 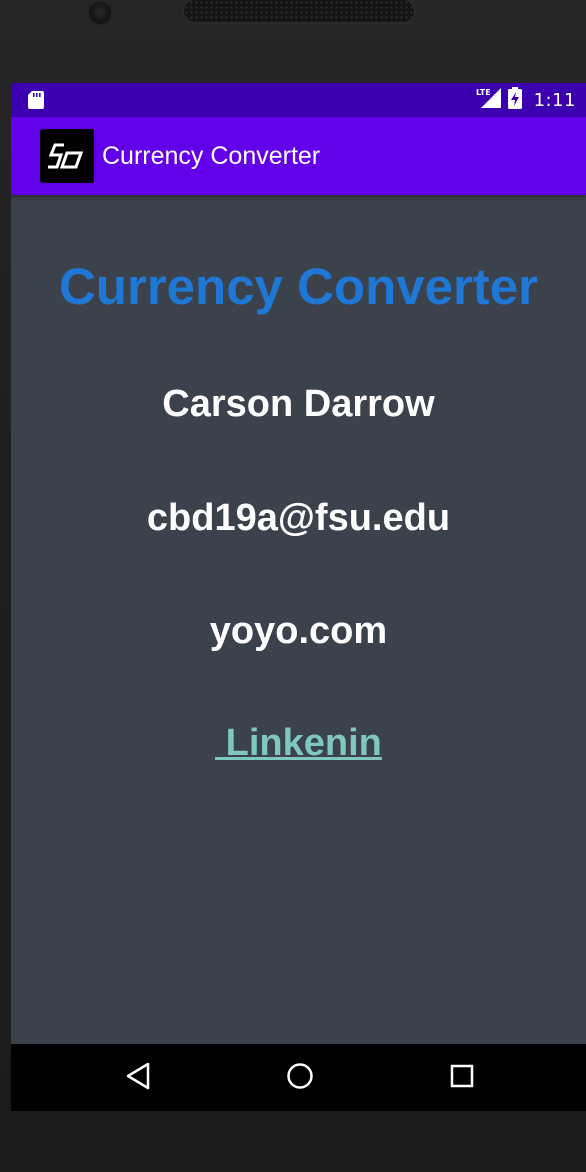 I want to click on app-bar: Currency Converter, so click(x=298, y=156).